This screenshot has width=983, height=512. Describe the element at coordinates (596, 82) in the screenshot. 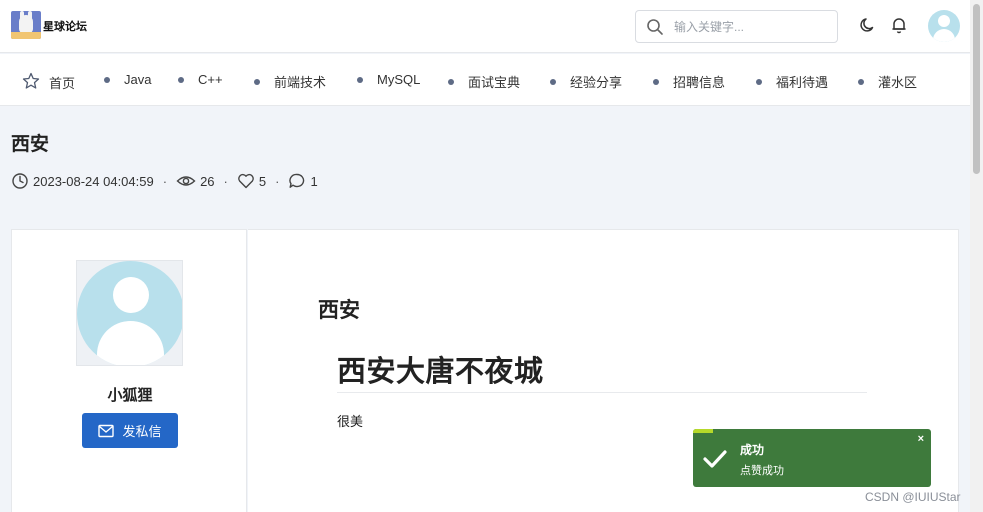

I see `nav-label: 经验分享` at that location.